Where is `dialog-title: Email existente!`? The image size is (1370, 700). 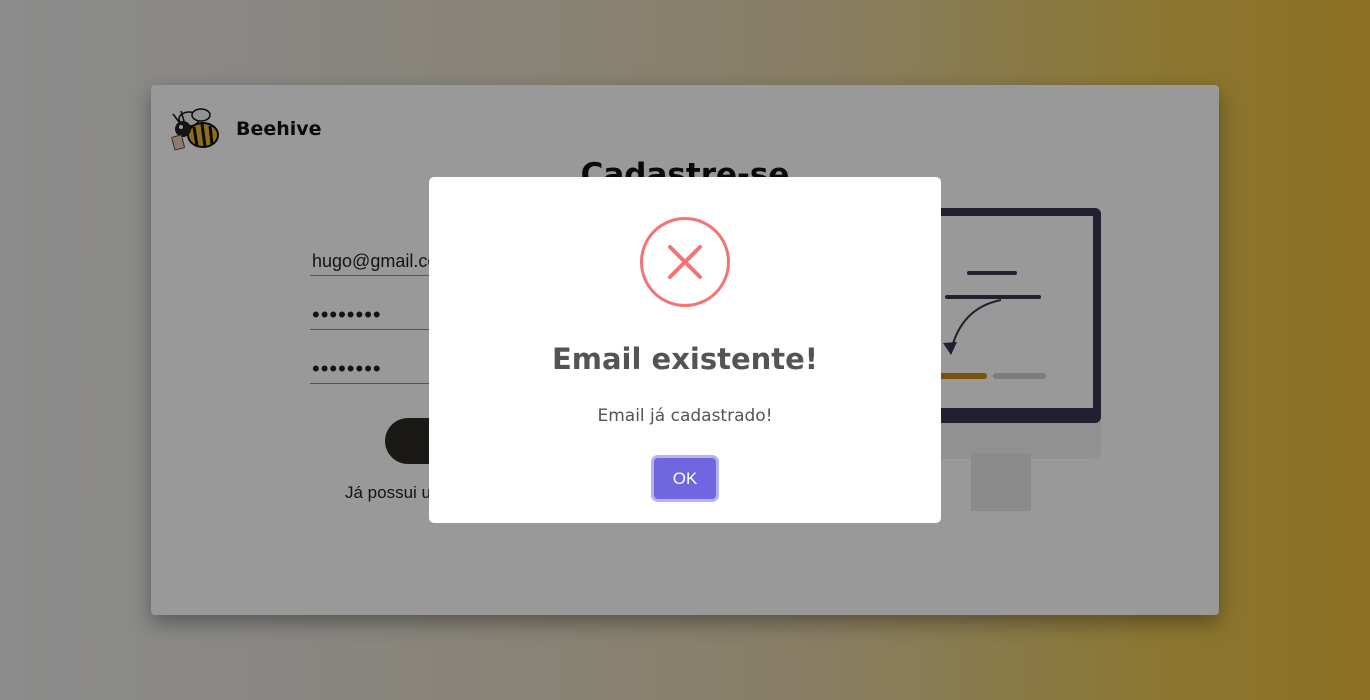
dialog-title: Email existente! is located at coordinates (685, 359).